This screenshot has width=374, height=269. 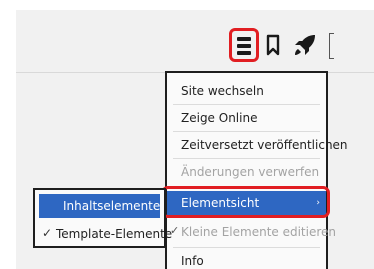 What do you see at coordinates (114, 234) in the screenshot?
I see `submenu-item-label: Template-Elemente` at bounding box center [114, 234].